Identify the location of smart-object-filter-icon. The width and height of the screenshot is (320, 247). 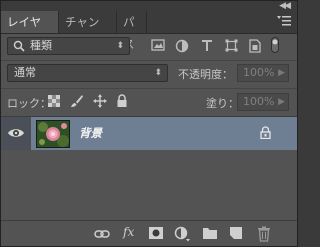
(255, 46).